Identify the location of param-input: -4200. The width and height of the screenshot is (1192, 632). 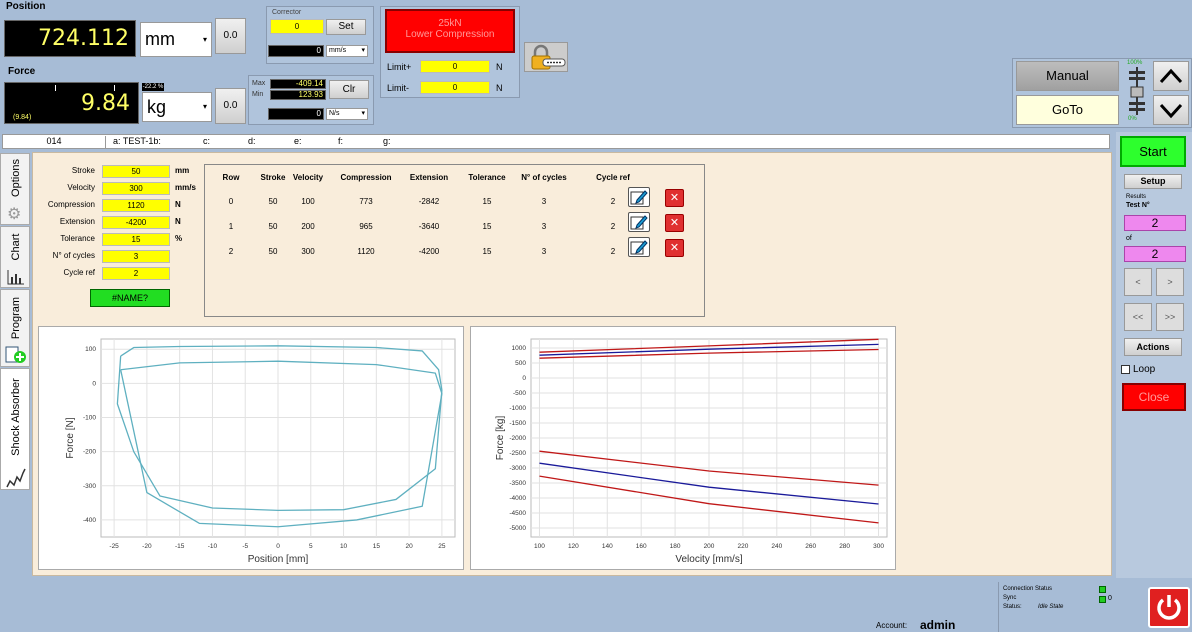
(136, 222).